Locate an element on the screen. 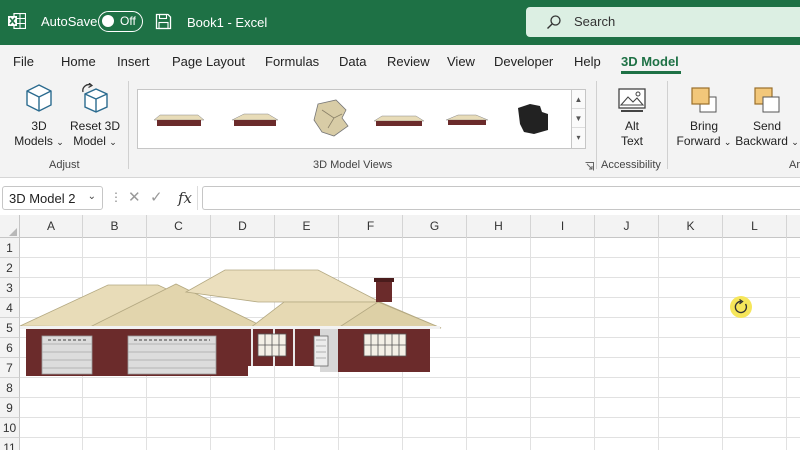  view-back-icon is located at coordinates (399, 119).